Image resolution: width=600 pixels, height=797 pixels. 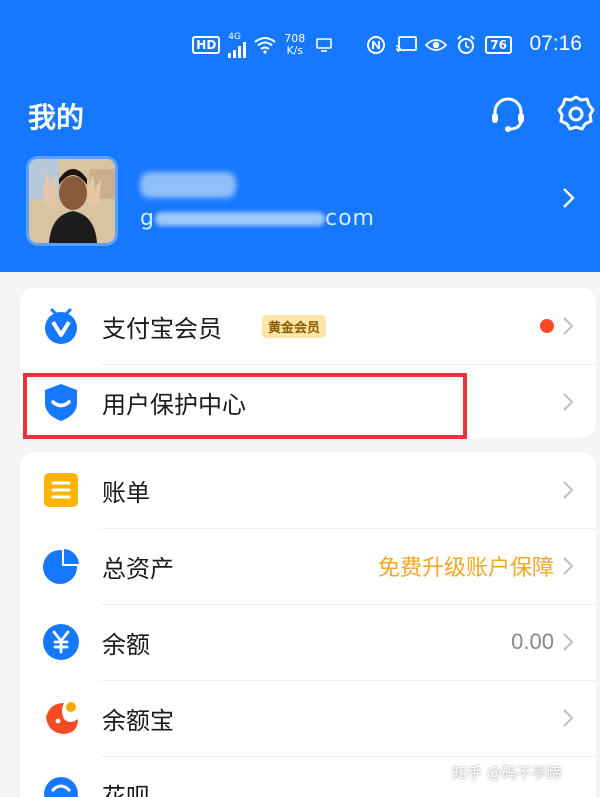 I want to click on profile-name-redacted, so click(x=188, y=185).